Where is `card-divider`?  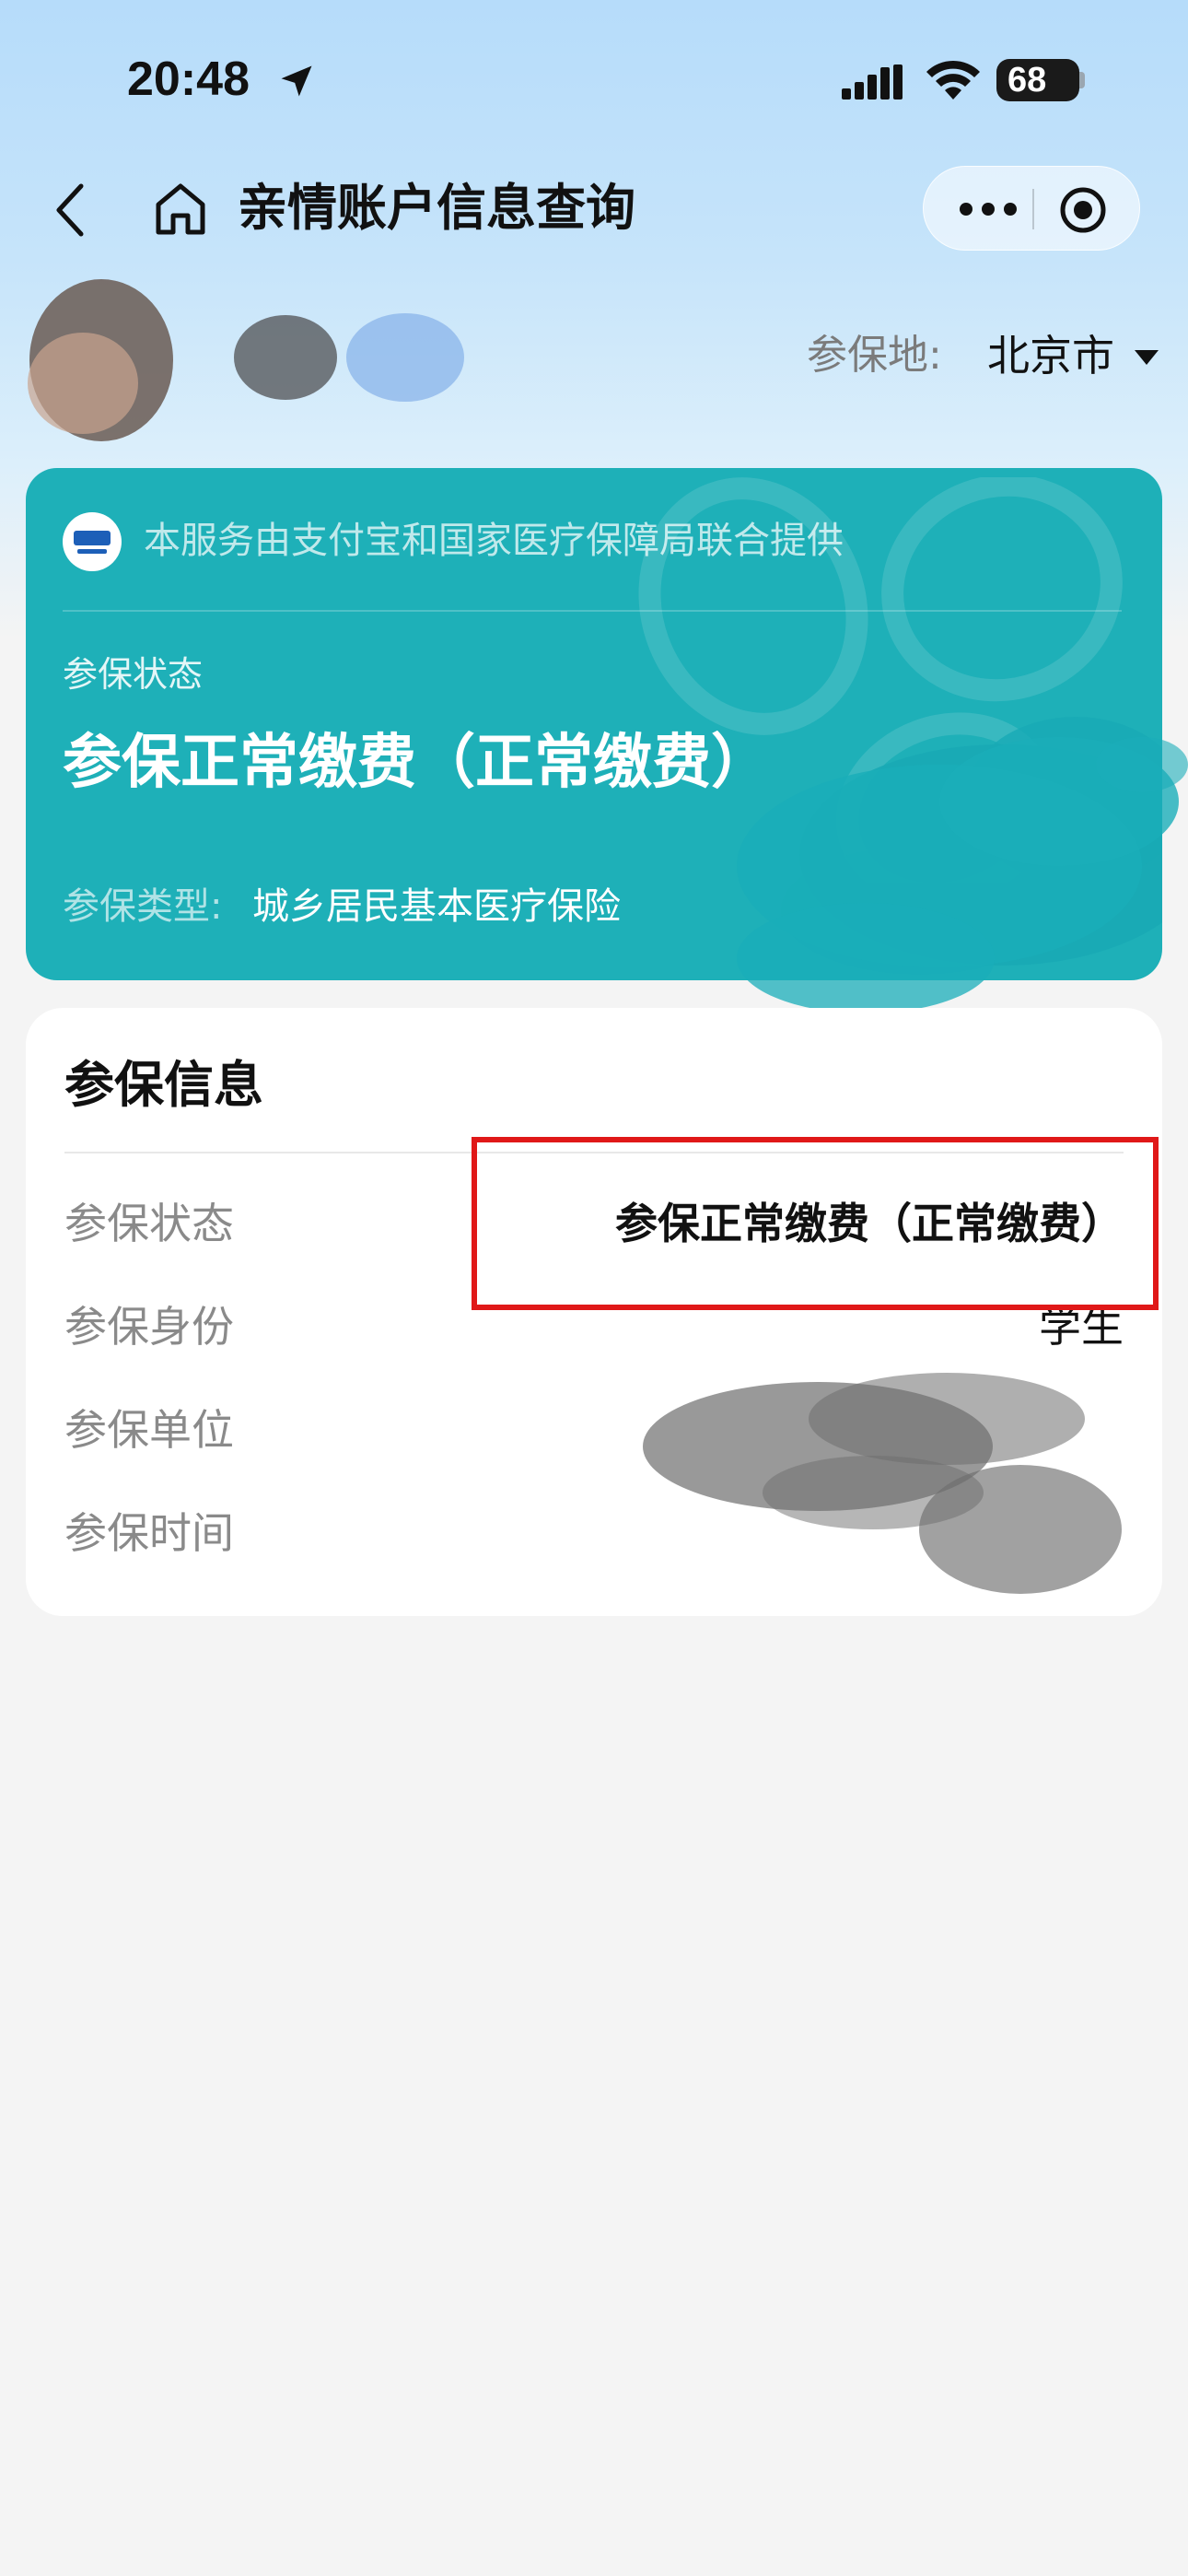
card-divider is located at coordinates (592, 611).